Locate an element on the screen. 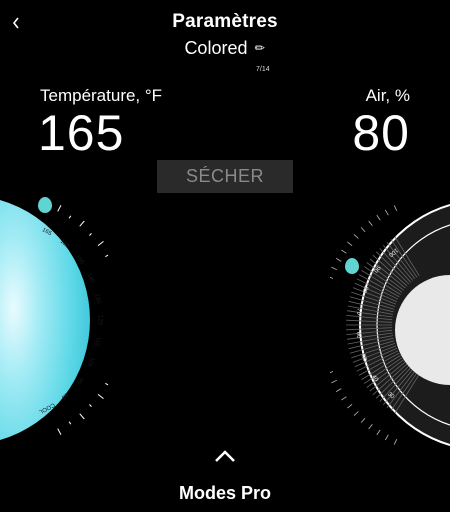 This screenshot has width=450, height=512. temperature-dial-tick-label: 130 is located at coordinates (97, 299).